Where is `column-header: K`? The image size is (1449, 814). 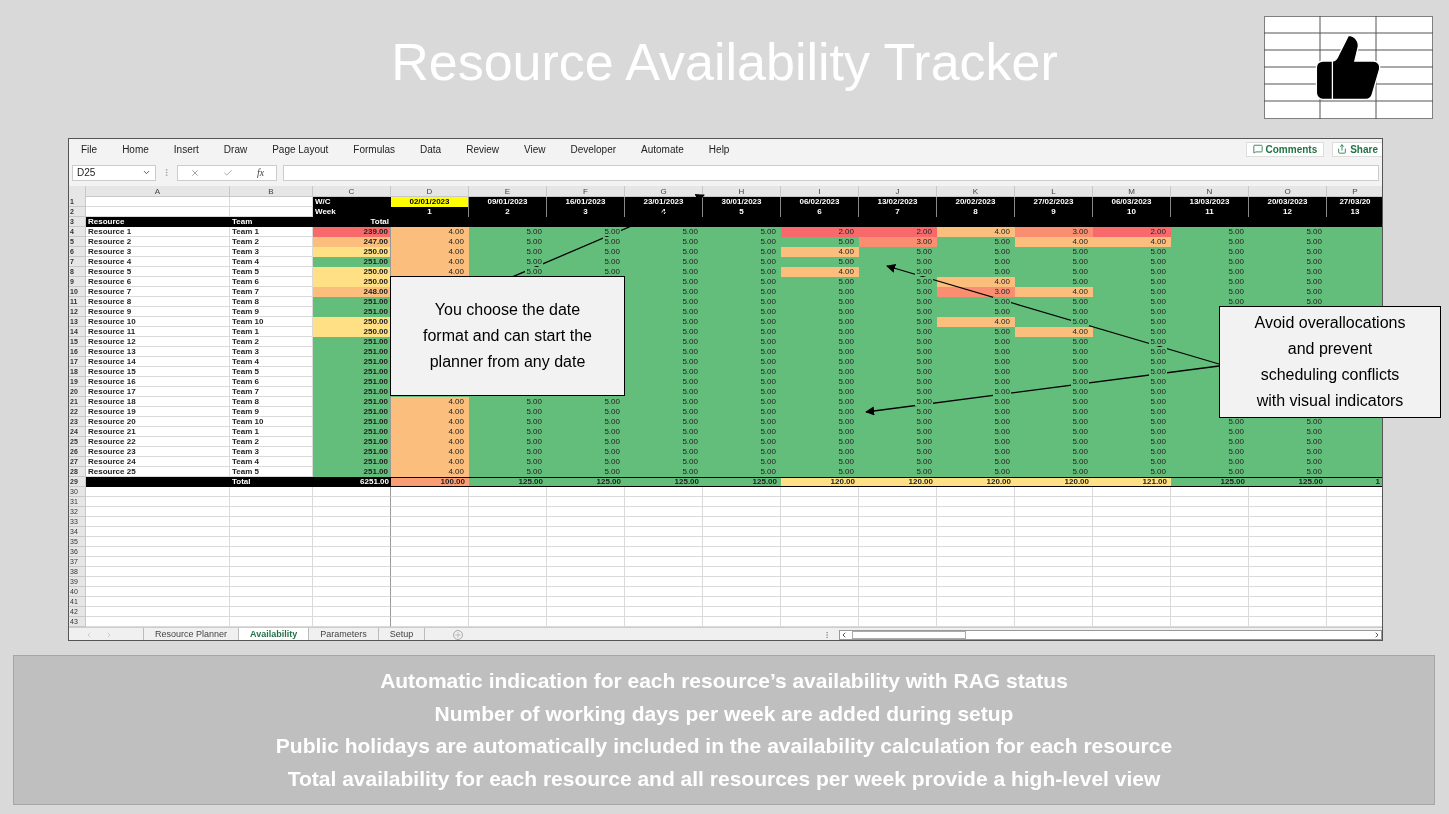 column-header: K is located at coordinates (976, 191).